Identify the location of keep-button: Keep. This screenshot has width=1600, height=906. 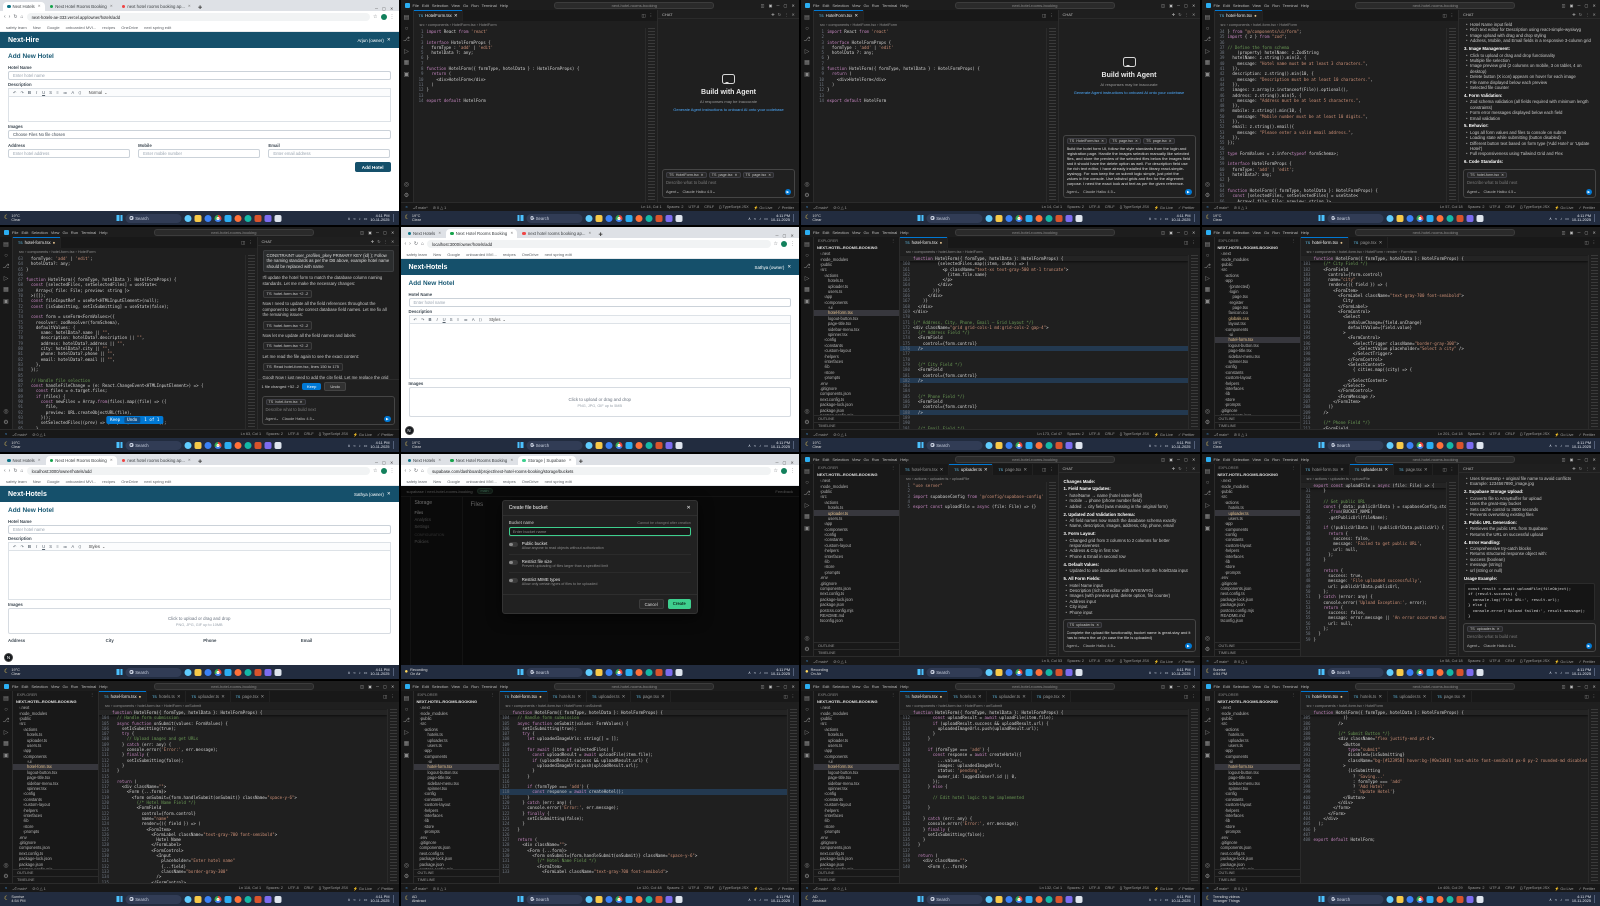
(311, 386).